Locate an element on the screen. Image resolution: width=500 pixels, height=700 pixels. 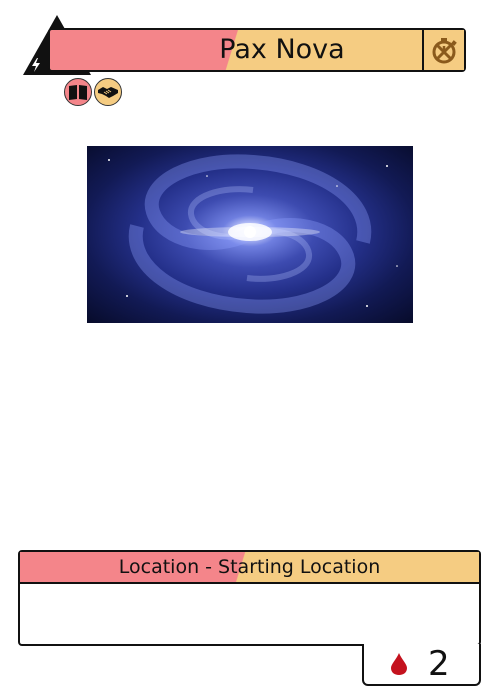
card-title: Pax Nova is located at coordinates (282, 49).